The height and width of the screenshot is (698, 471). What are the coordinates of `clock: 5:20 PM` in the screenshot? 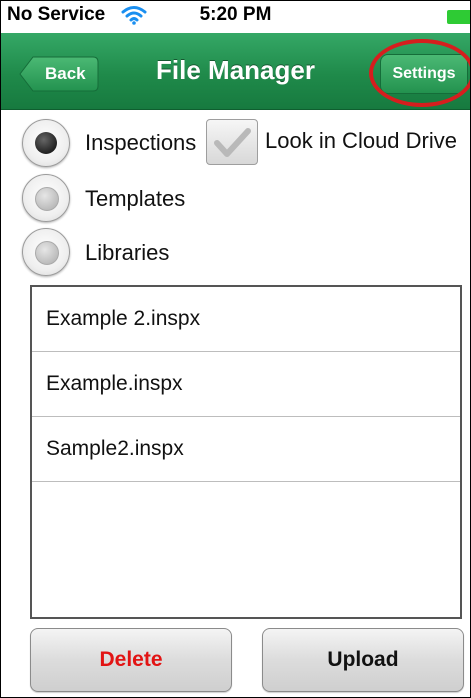 It's located at (235, 14).